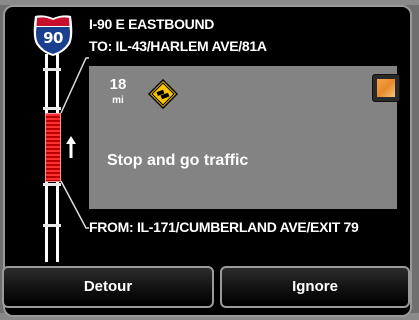 This screenshot has height=320, width=419. Describe the element at coordinates (118, 84) in the screenshot. I see `incident-distance: 18` at that location.